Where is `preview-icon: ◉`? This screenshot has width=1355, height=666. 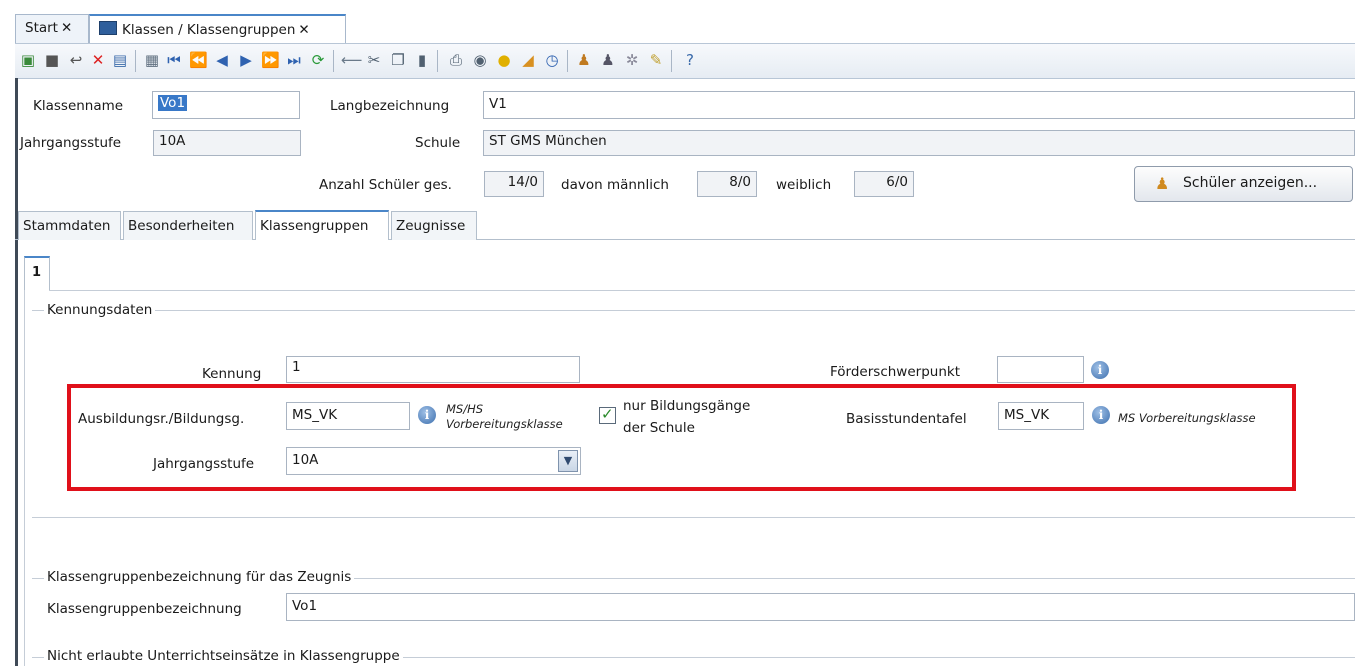 preview-icon: ◉ is located at coordinates (480, 60).